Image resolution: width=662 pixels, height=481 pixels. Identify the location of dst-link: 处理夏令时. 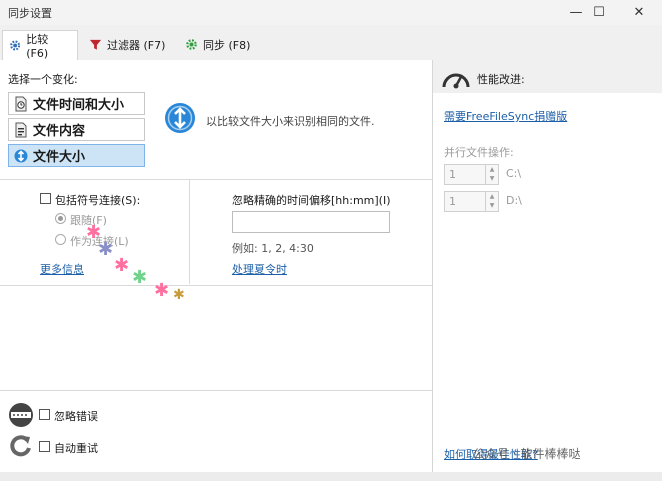
(259, 269).